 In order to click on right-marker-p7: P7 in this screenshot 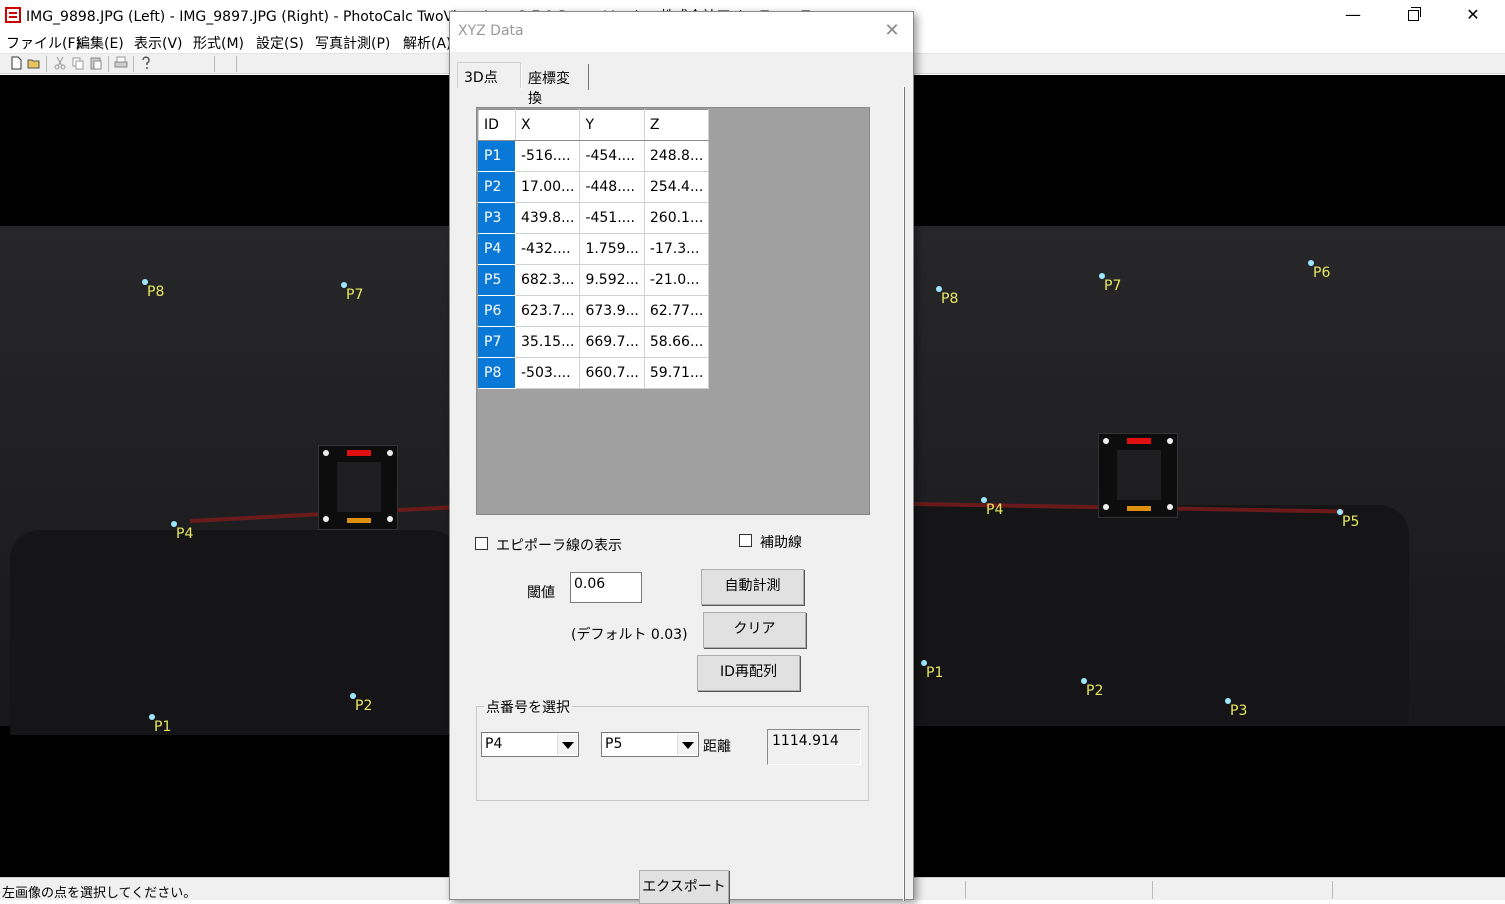, I will do `click(1109, 283)`.